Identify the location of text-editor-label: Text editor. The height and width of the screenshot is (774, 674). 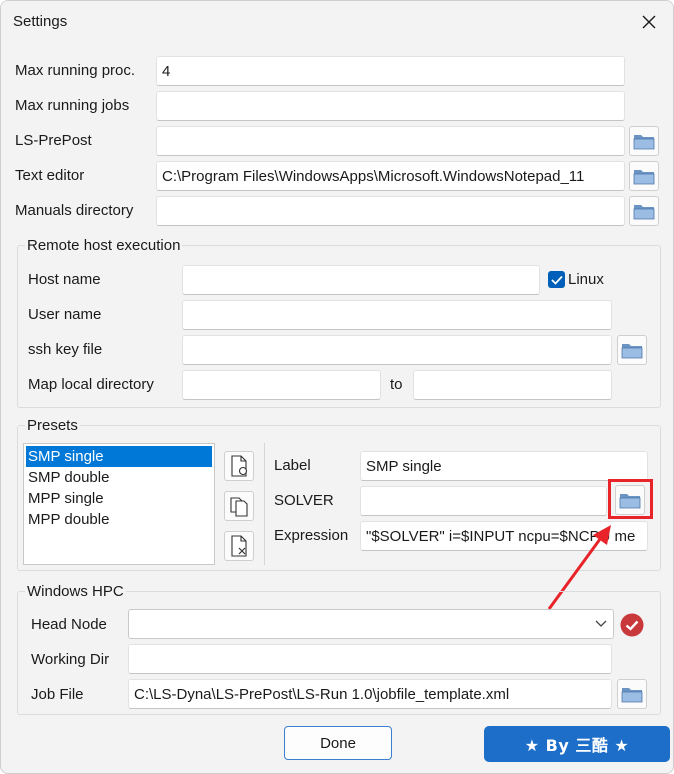
(50, 175).